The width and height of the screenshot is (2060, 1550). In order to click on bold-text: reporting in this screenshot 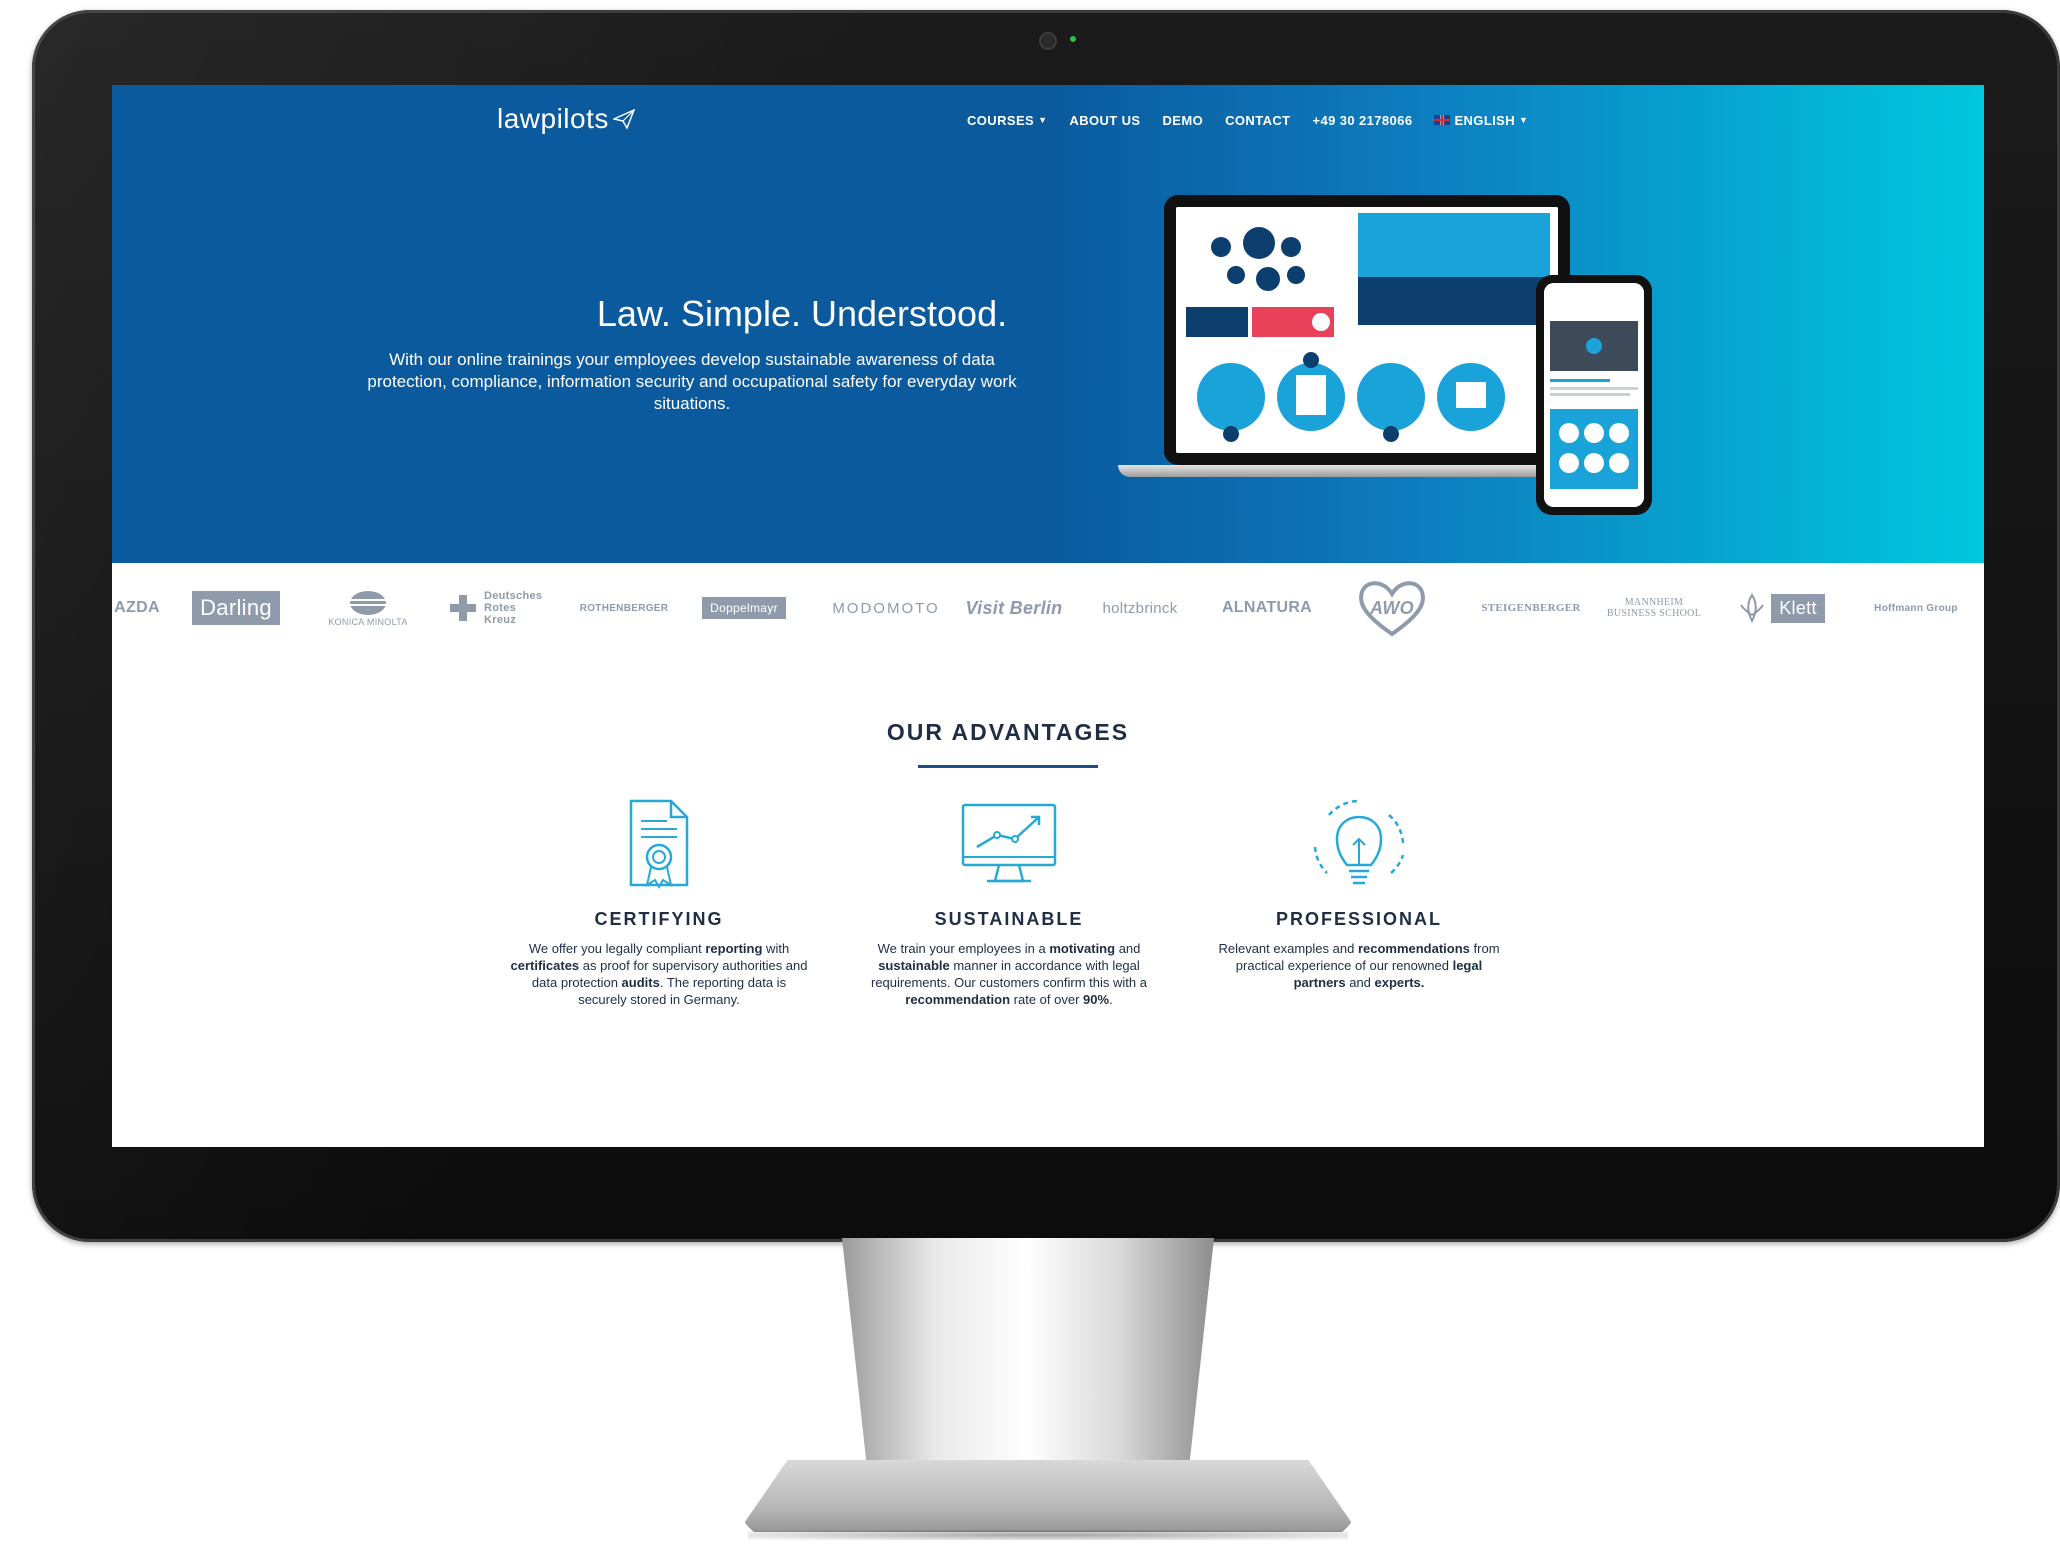, I will do `click(734, 948)`.